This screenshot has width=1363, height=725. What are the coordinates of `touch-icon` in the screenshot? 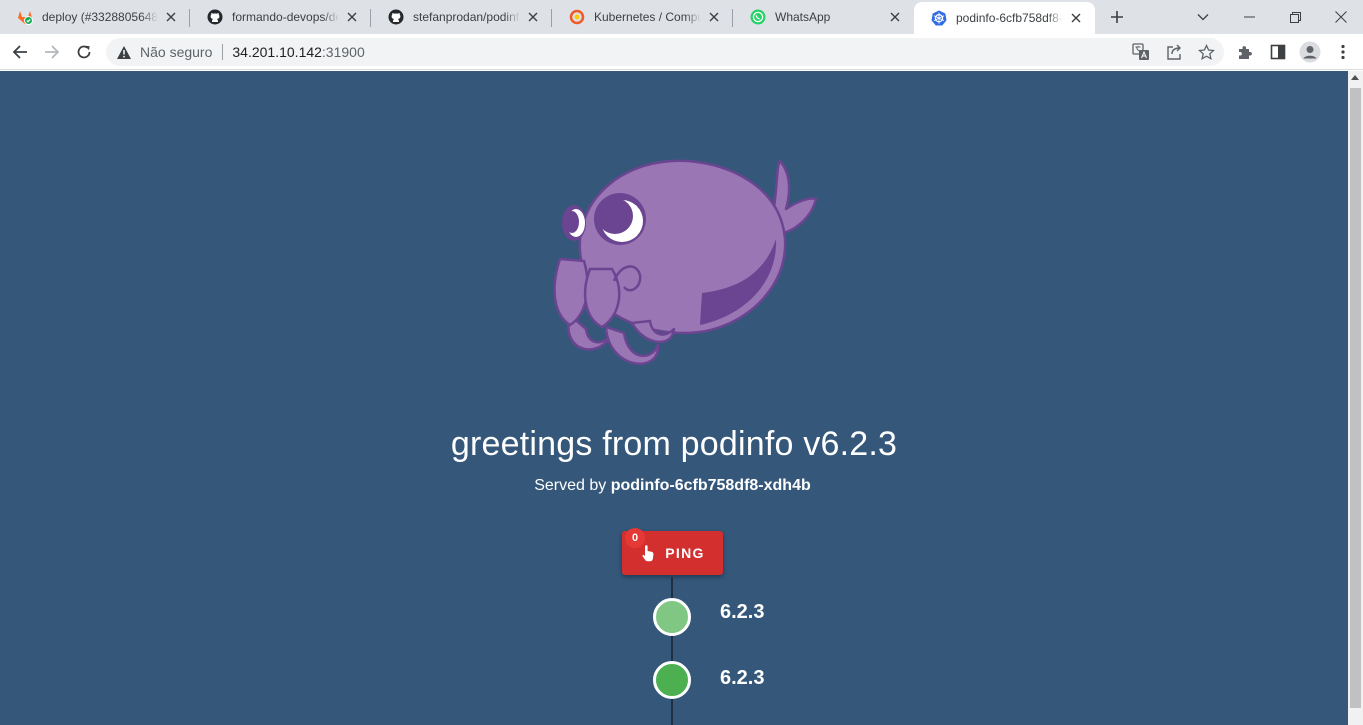 It's located at (648, 553).